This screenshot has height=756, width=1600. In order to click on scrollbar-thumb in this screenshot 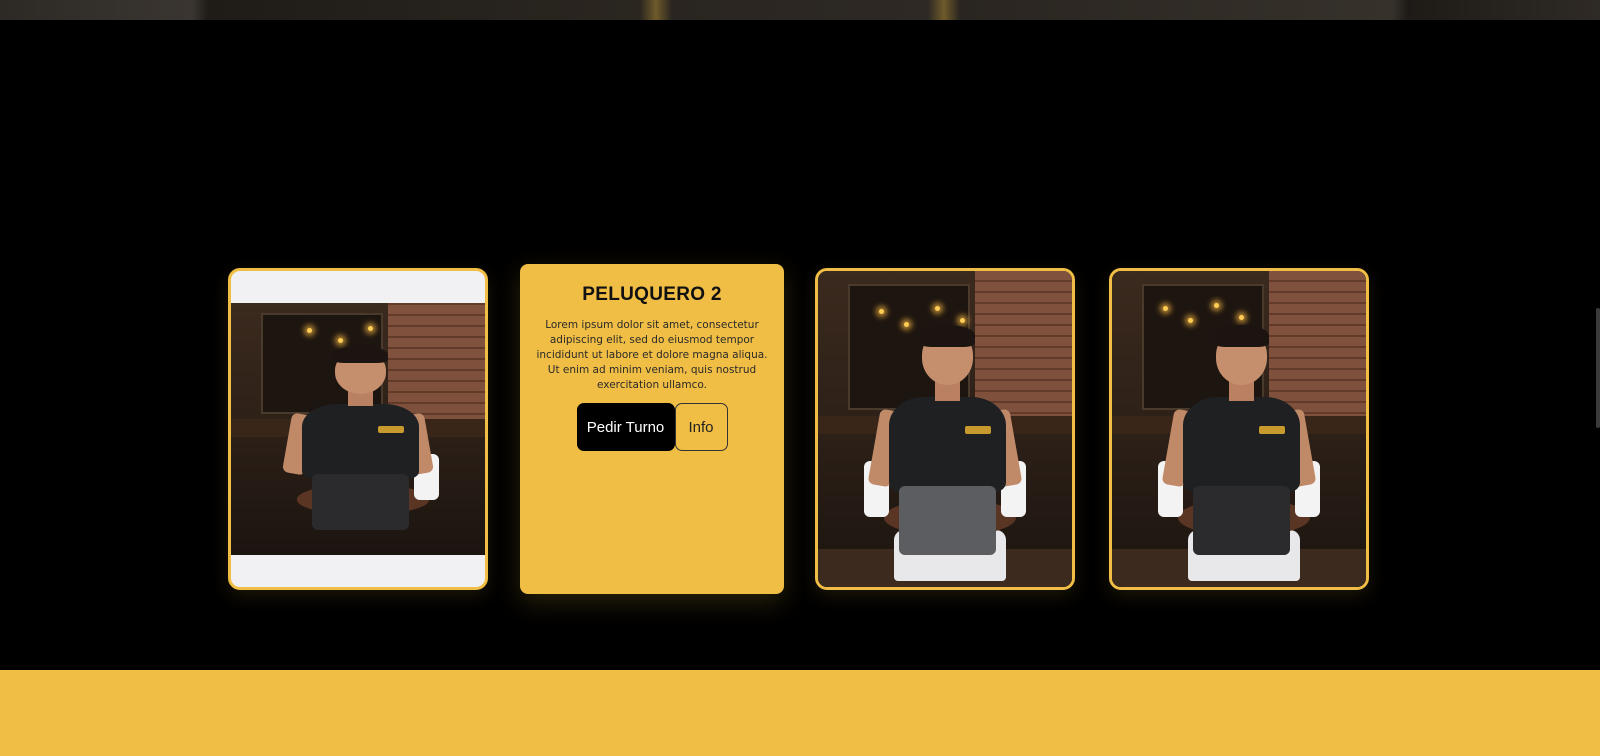, I will do `click(1598, 368)`.